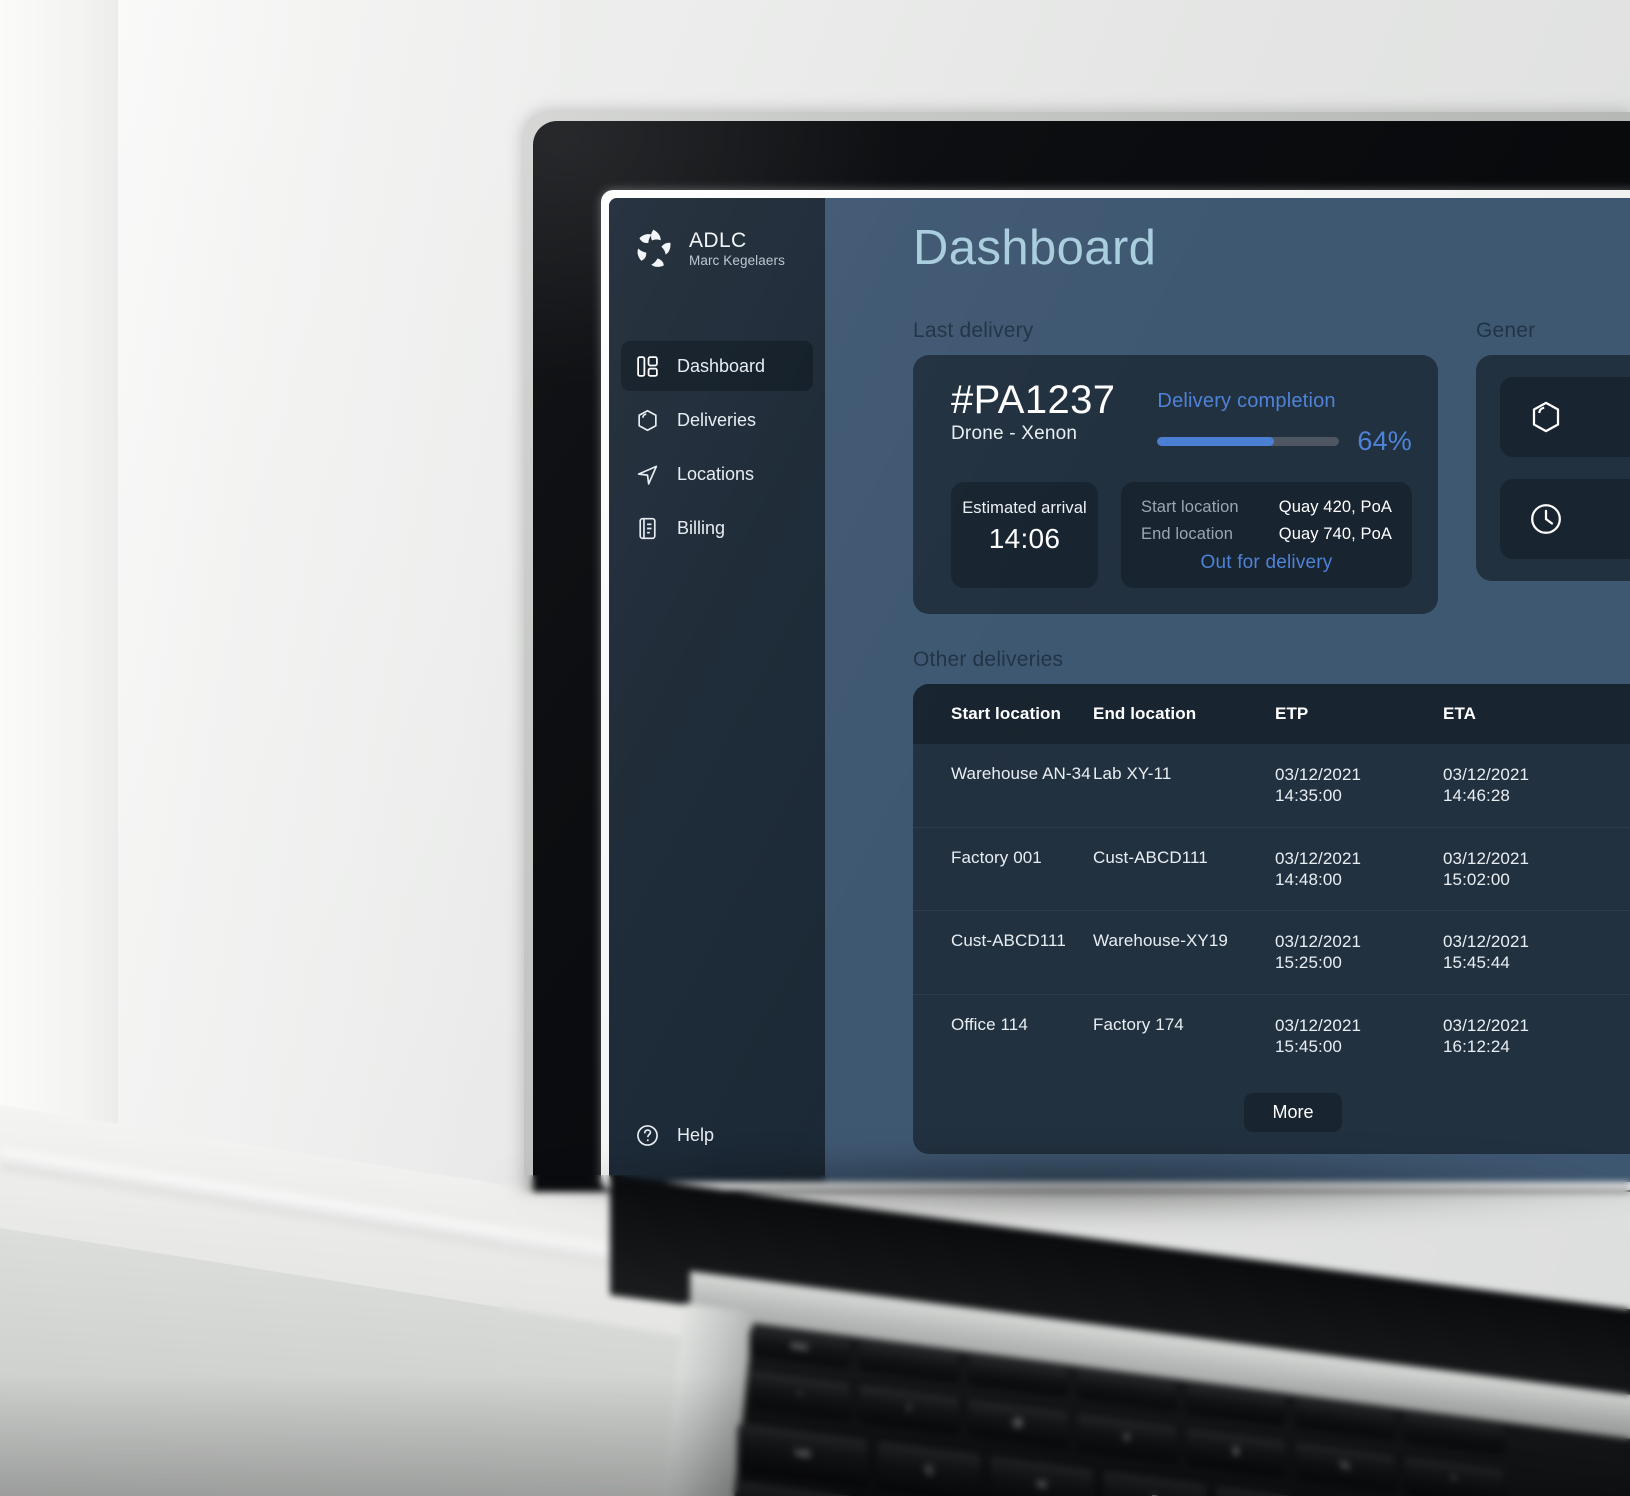  Describe the element at coordinates (1620, 714) in the screenshot. I see `column-header-extra` at that location.